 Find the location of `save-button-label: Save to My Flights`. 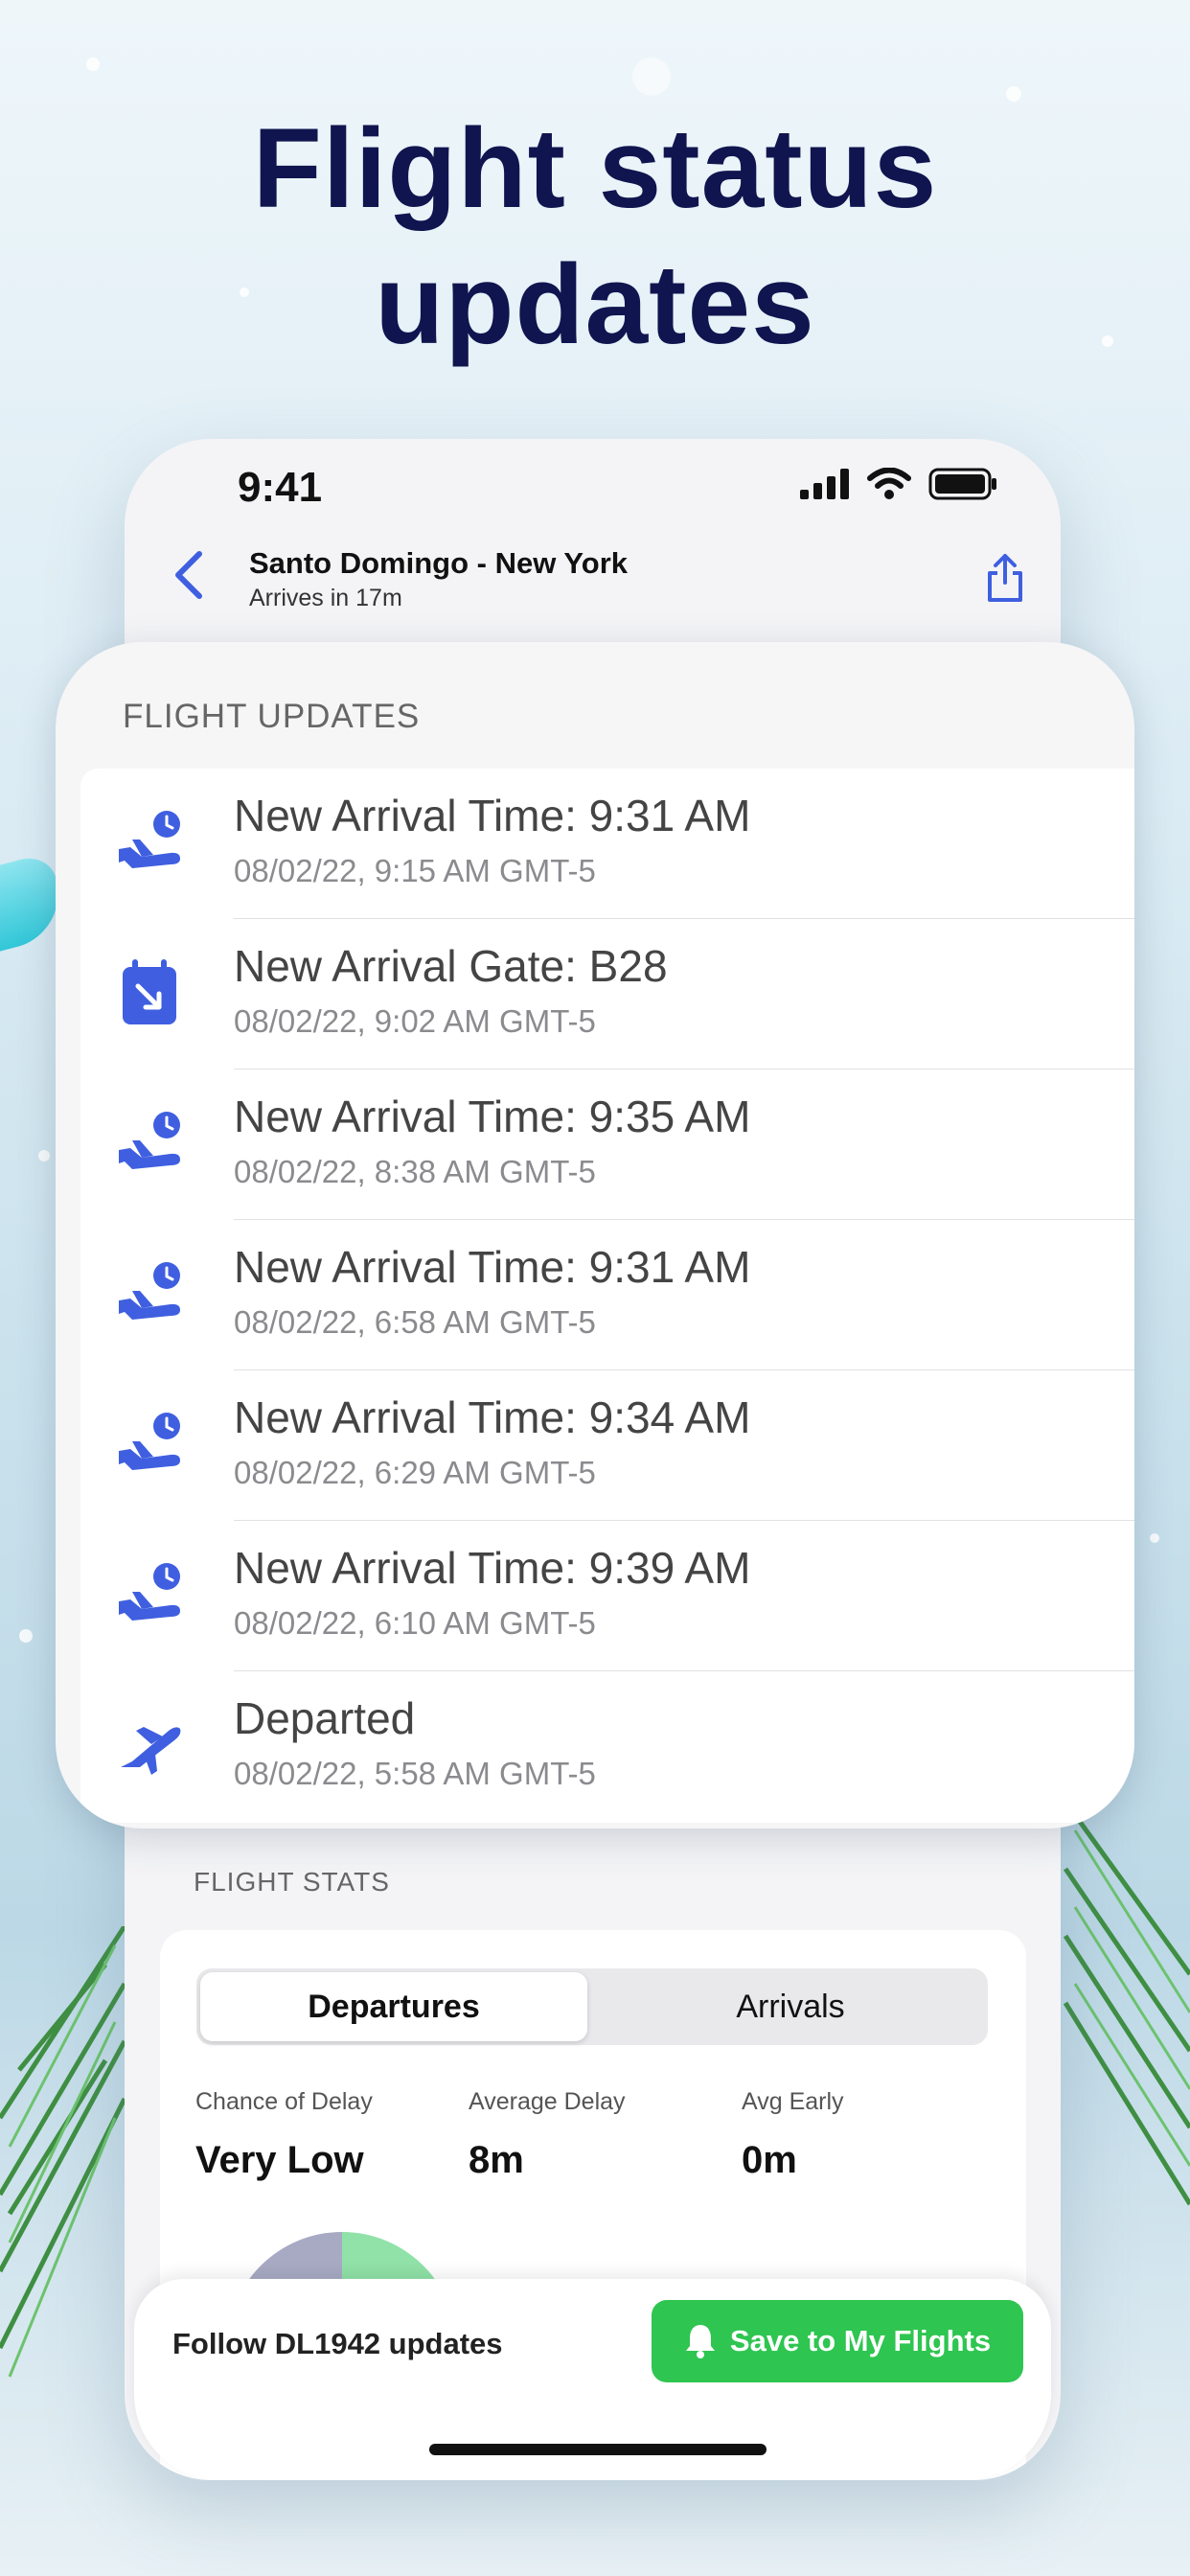

save-button-label: Save to My Flights is located at coordinates (860, 2341).